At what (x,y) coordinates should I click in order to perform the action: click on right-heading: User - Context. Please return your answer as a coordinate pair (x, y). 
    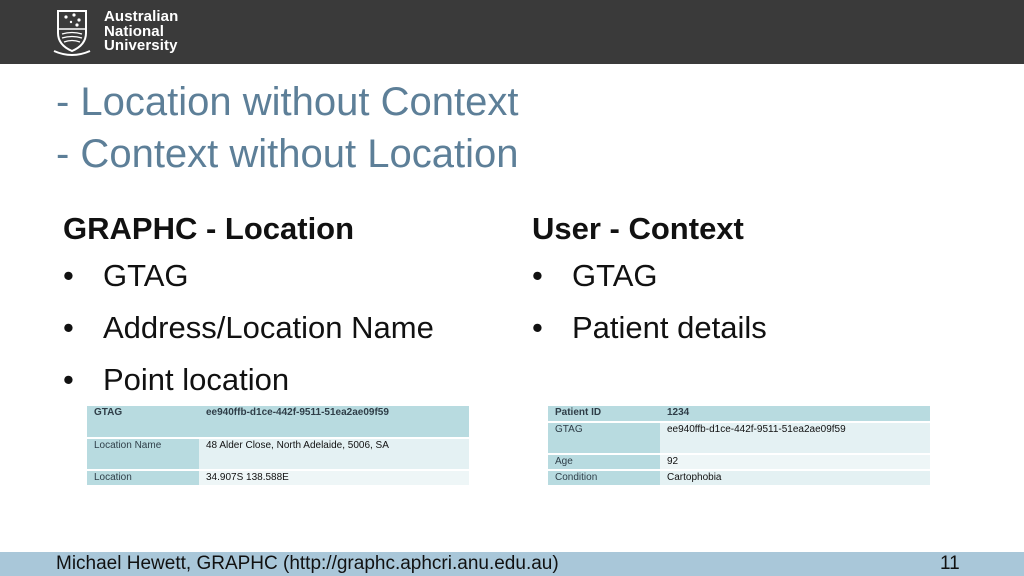
    Looking at the image, I should click on (638, 228).